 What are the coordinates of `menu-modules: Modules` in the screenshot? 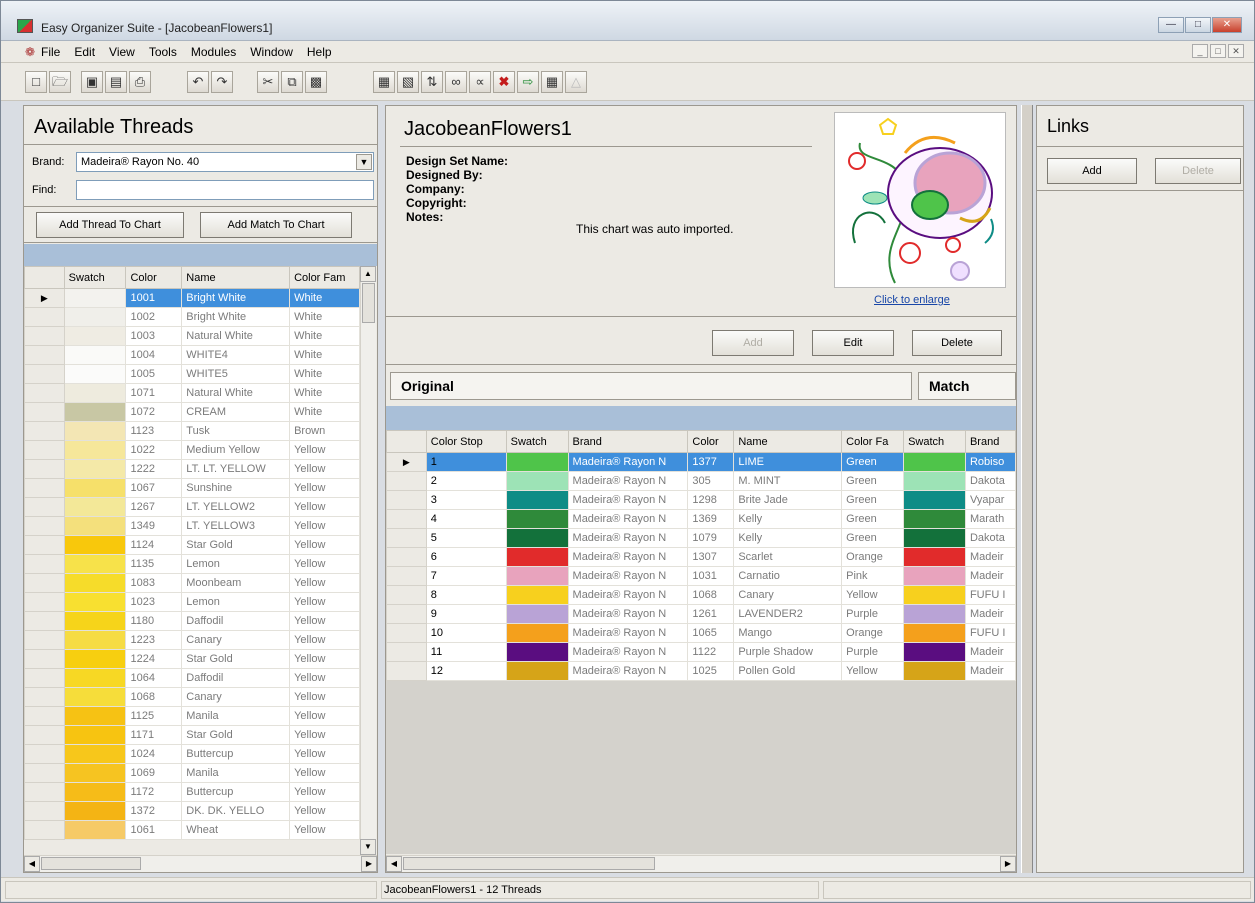 It's located at (213, 52).